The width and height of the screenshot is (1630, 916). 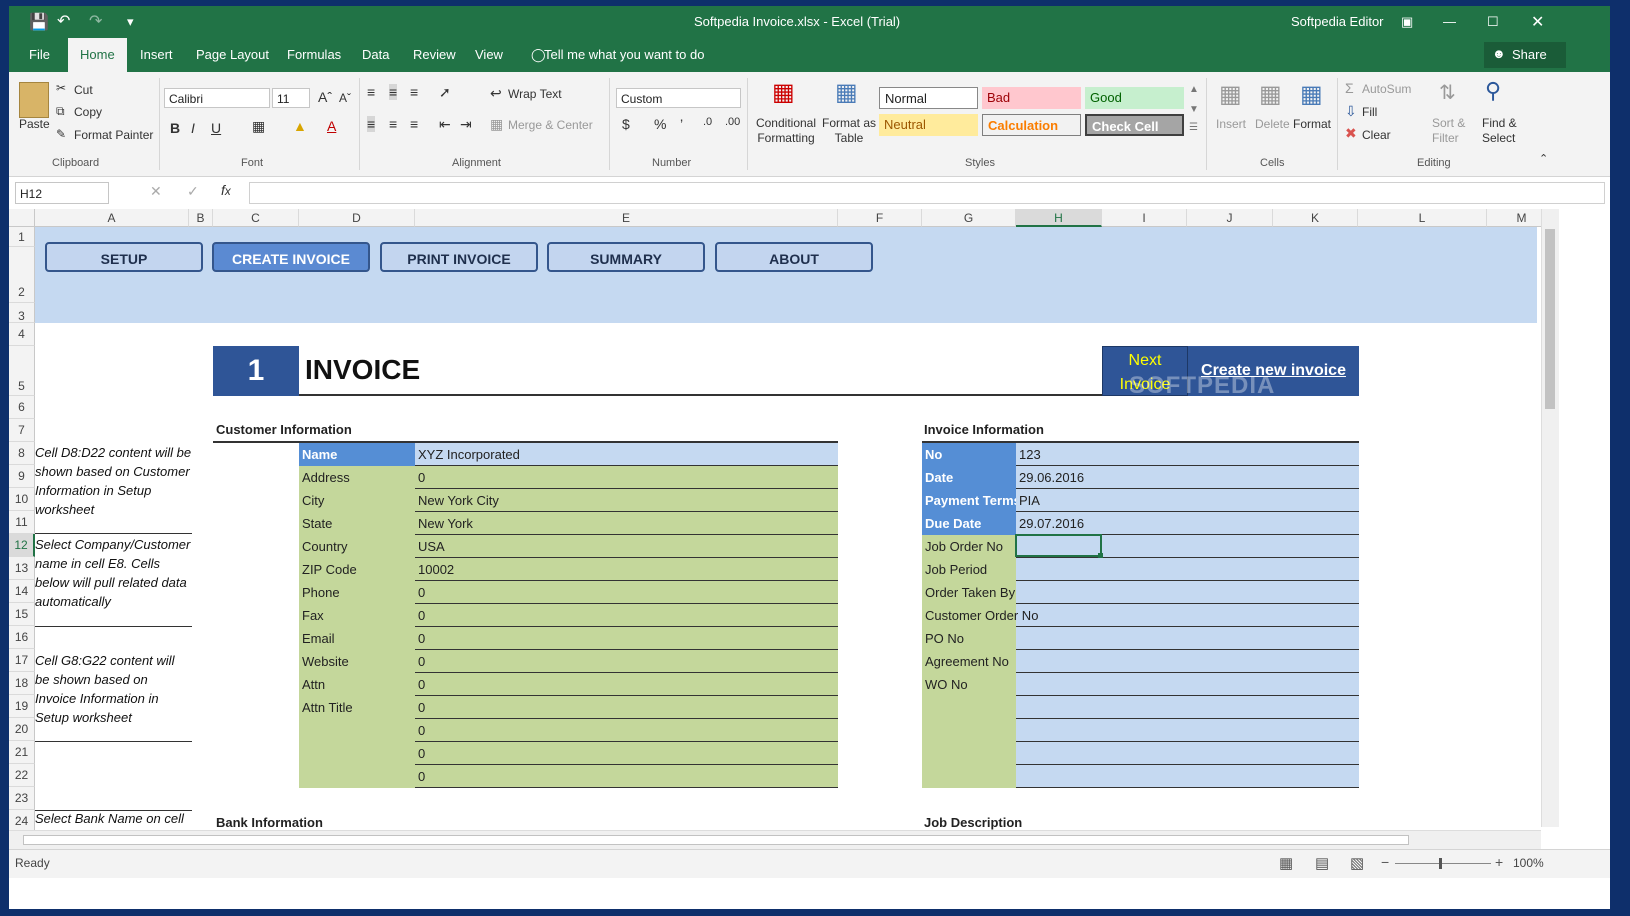 I want to click on save-icon: 💾, so click(x=39, y=22).